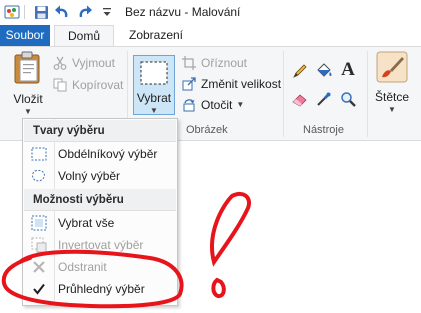 This screenshot has height=313, width=421. I want to click on resize-button: Změnit velikost, so click(231, 84).